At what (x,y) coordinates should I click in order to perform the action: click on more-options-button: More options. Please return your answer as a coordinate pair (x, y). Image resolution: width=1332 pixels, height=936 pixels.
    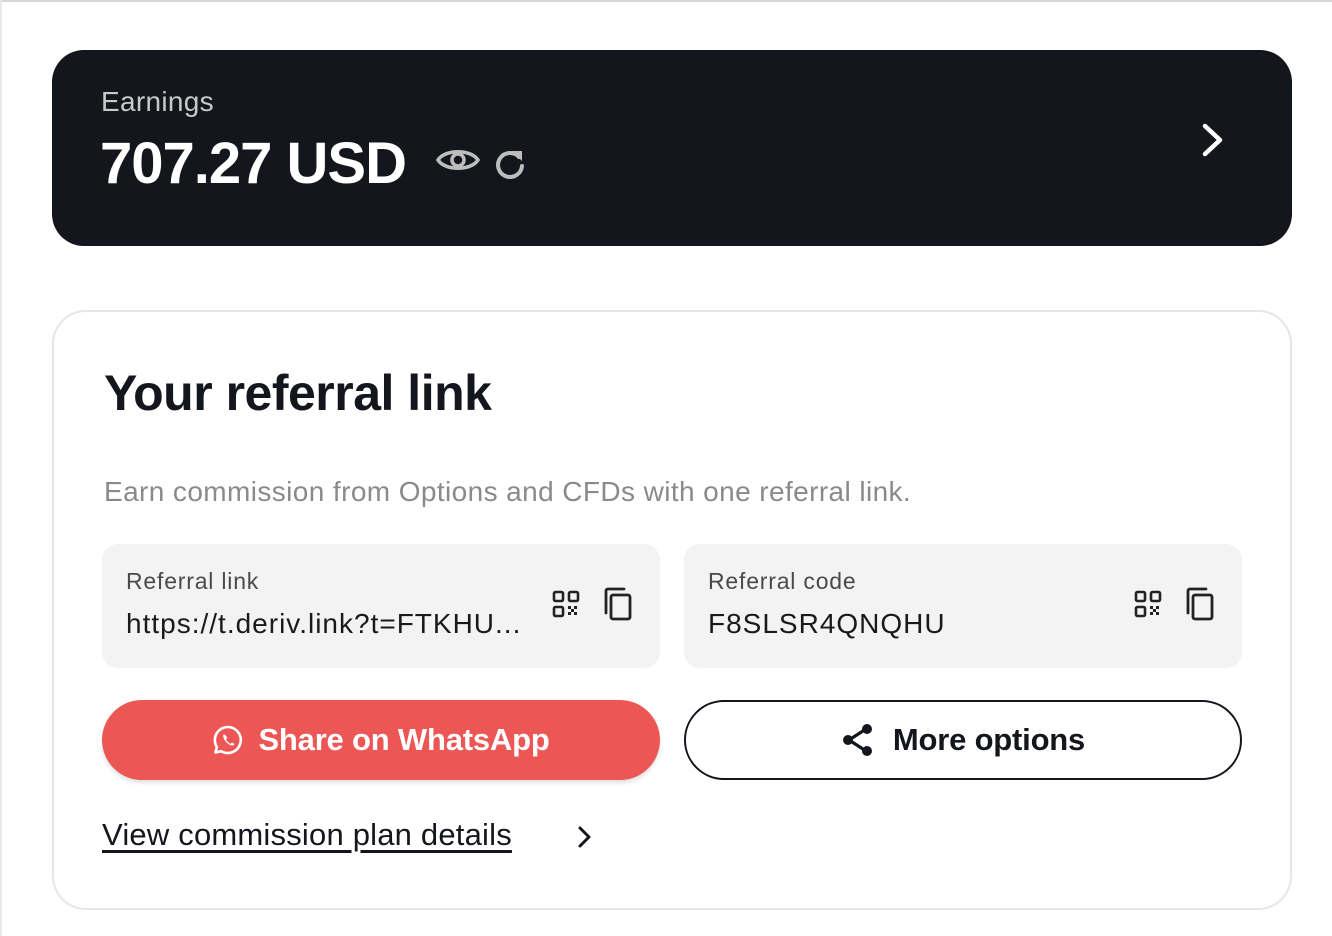
    Looking at the image, I should click on (963, 740).